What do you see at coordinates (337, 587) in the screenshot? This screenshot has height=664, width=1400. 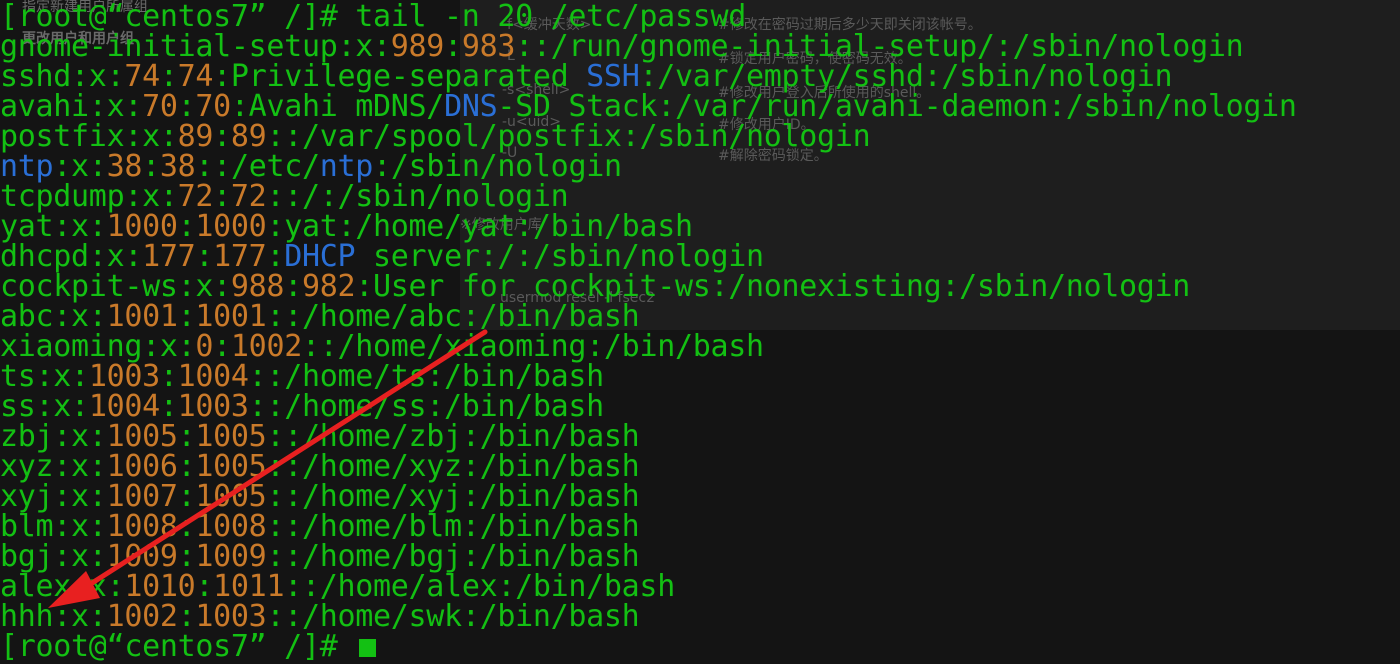 I see `passwd-line: alex:x:1010:1011::/home/alex:/bin/bash` at bounding box center [337, 587].